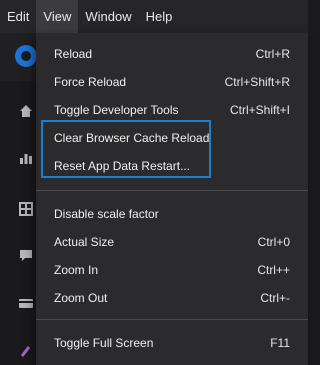  I want to click on menubar: Edit View Window Help, so click(154, 16).